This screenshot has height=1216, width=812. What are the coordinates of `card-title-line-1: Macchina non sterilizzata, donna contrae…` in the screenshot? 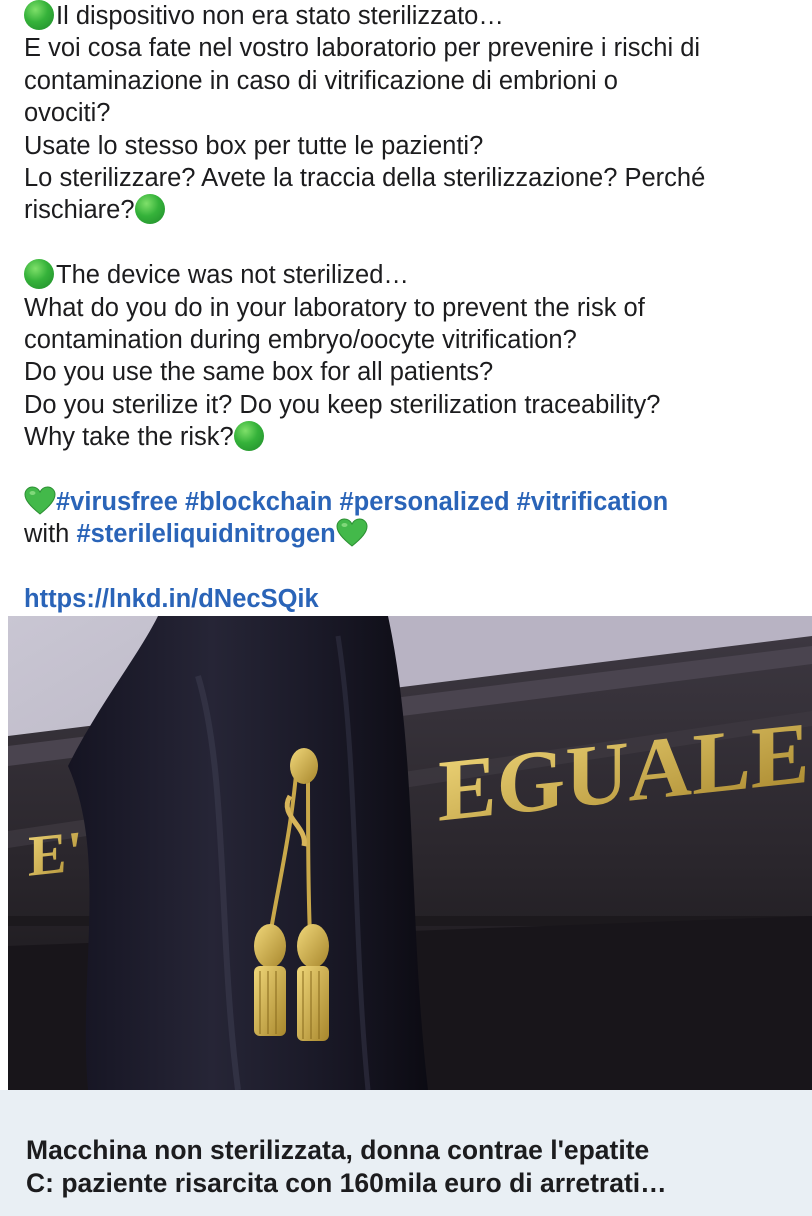 It's located at (338, 1150).